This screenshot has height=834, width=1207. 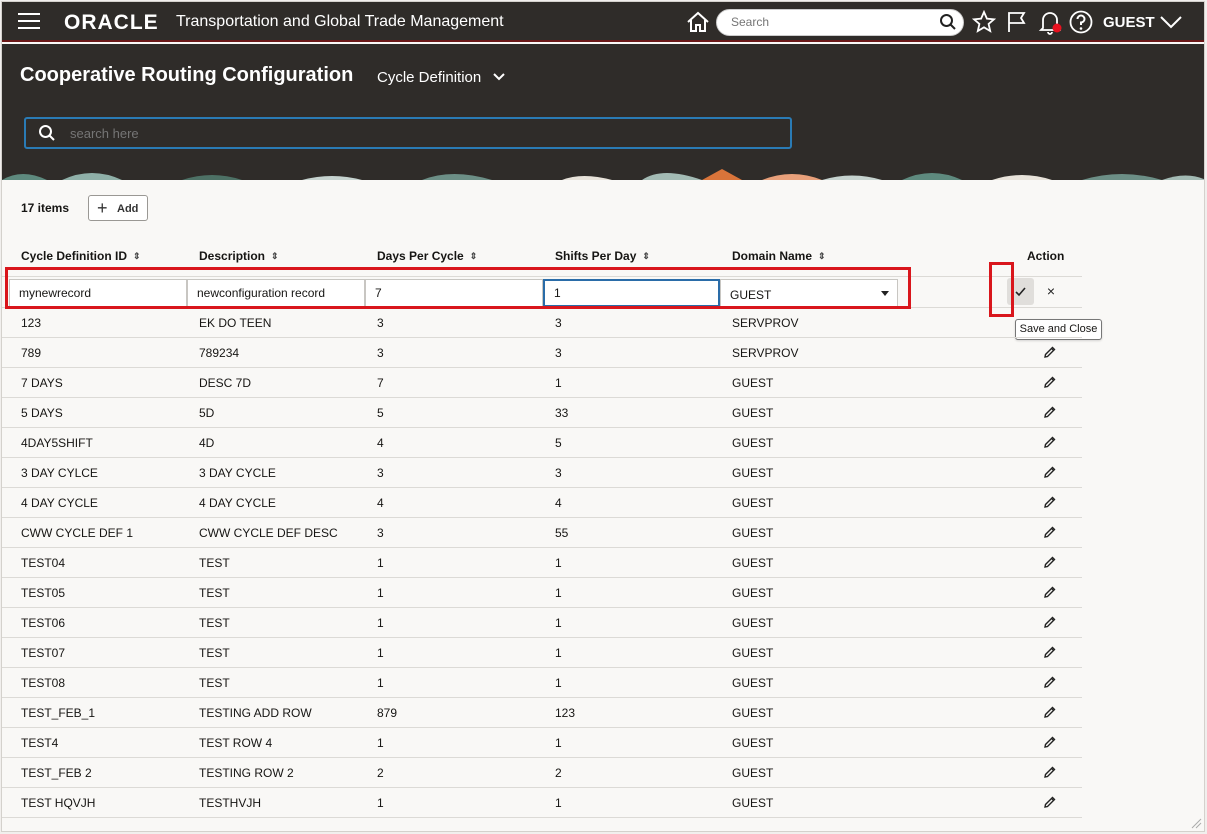 What do you see at coordinates (1017, 22) in the screenshot?
I see `flag-icon` at bounding box center [1017, 22].